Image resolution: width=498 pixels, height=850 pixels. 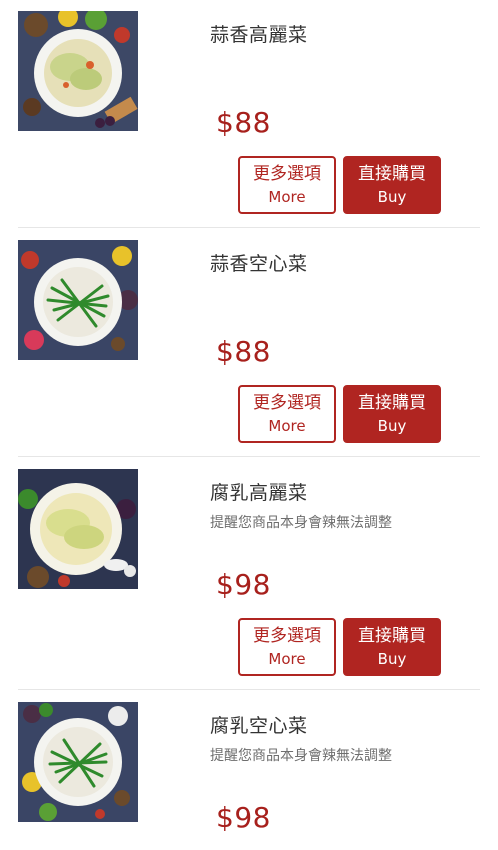 What do you see at coordinates (259, 262) in the screenshot?
I see `product-name: 蒜香空心菜` at bounding box center [259, 262].